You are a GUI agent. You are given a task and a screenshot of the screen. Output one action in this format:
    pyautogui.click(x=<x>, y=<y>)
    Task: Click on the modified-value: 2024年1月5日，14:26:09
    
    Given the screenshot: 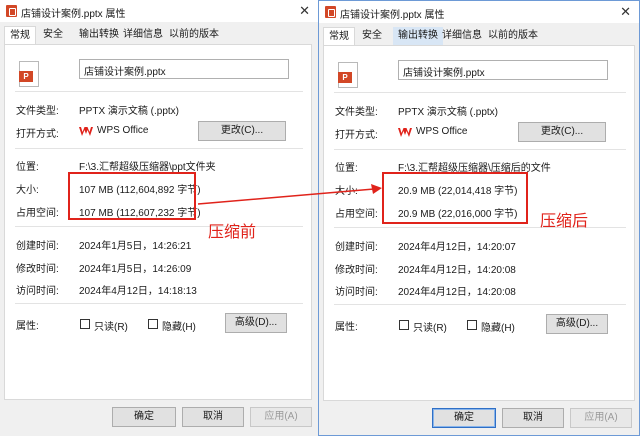 What is the action you would take?
    pyautogui.click(x=135, y=269)
    